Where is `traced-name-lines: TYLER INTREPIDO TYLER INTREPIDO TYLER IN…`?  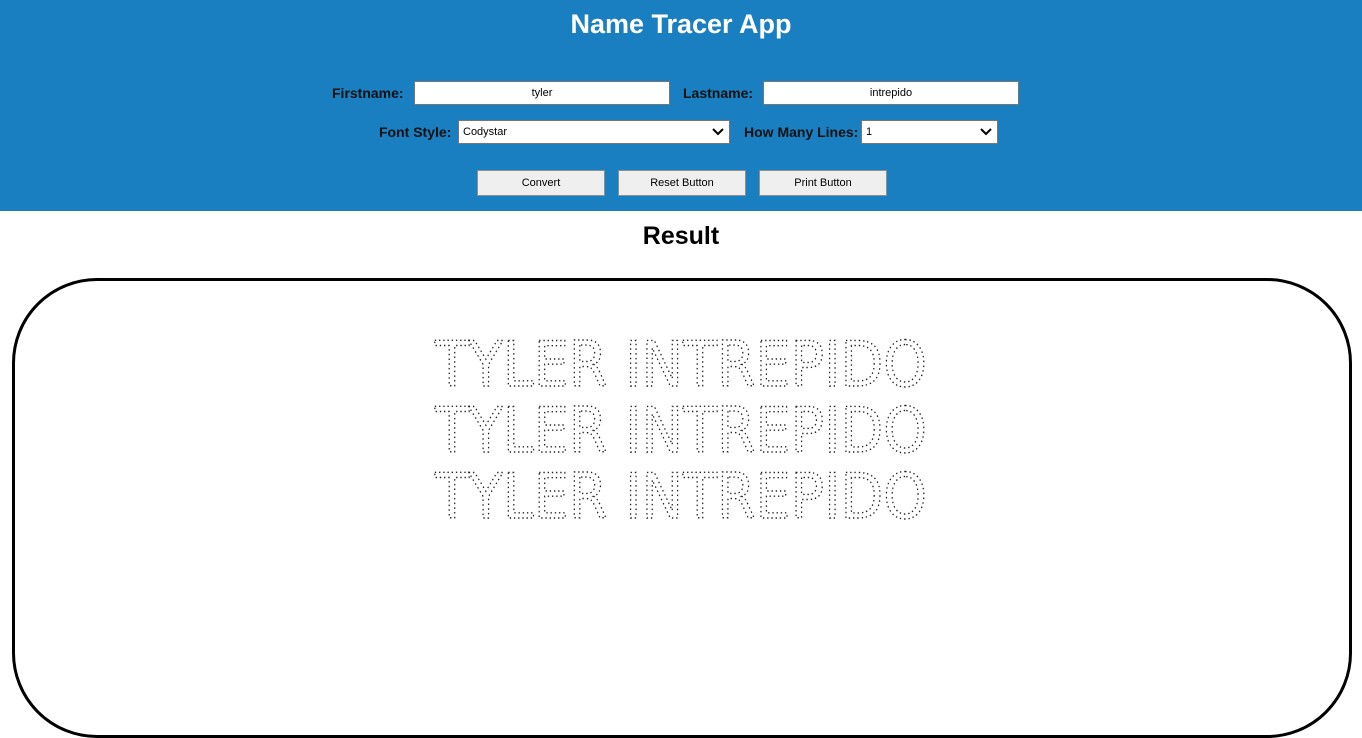
traced-name-lines: TYLER INTREPIDO TYLER INTREPIDO TYLER IN… is located at coordinates (680, 430).